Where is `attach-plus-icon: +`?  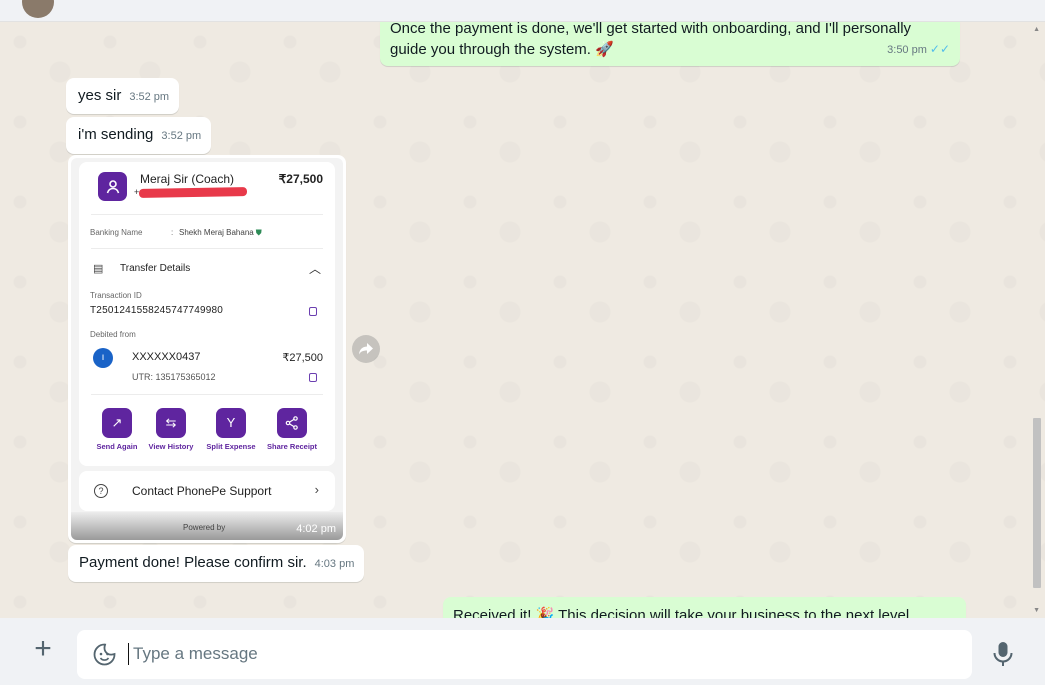
attach-plus-icon: + is located at coordinates (43, 650).